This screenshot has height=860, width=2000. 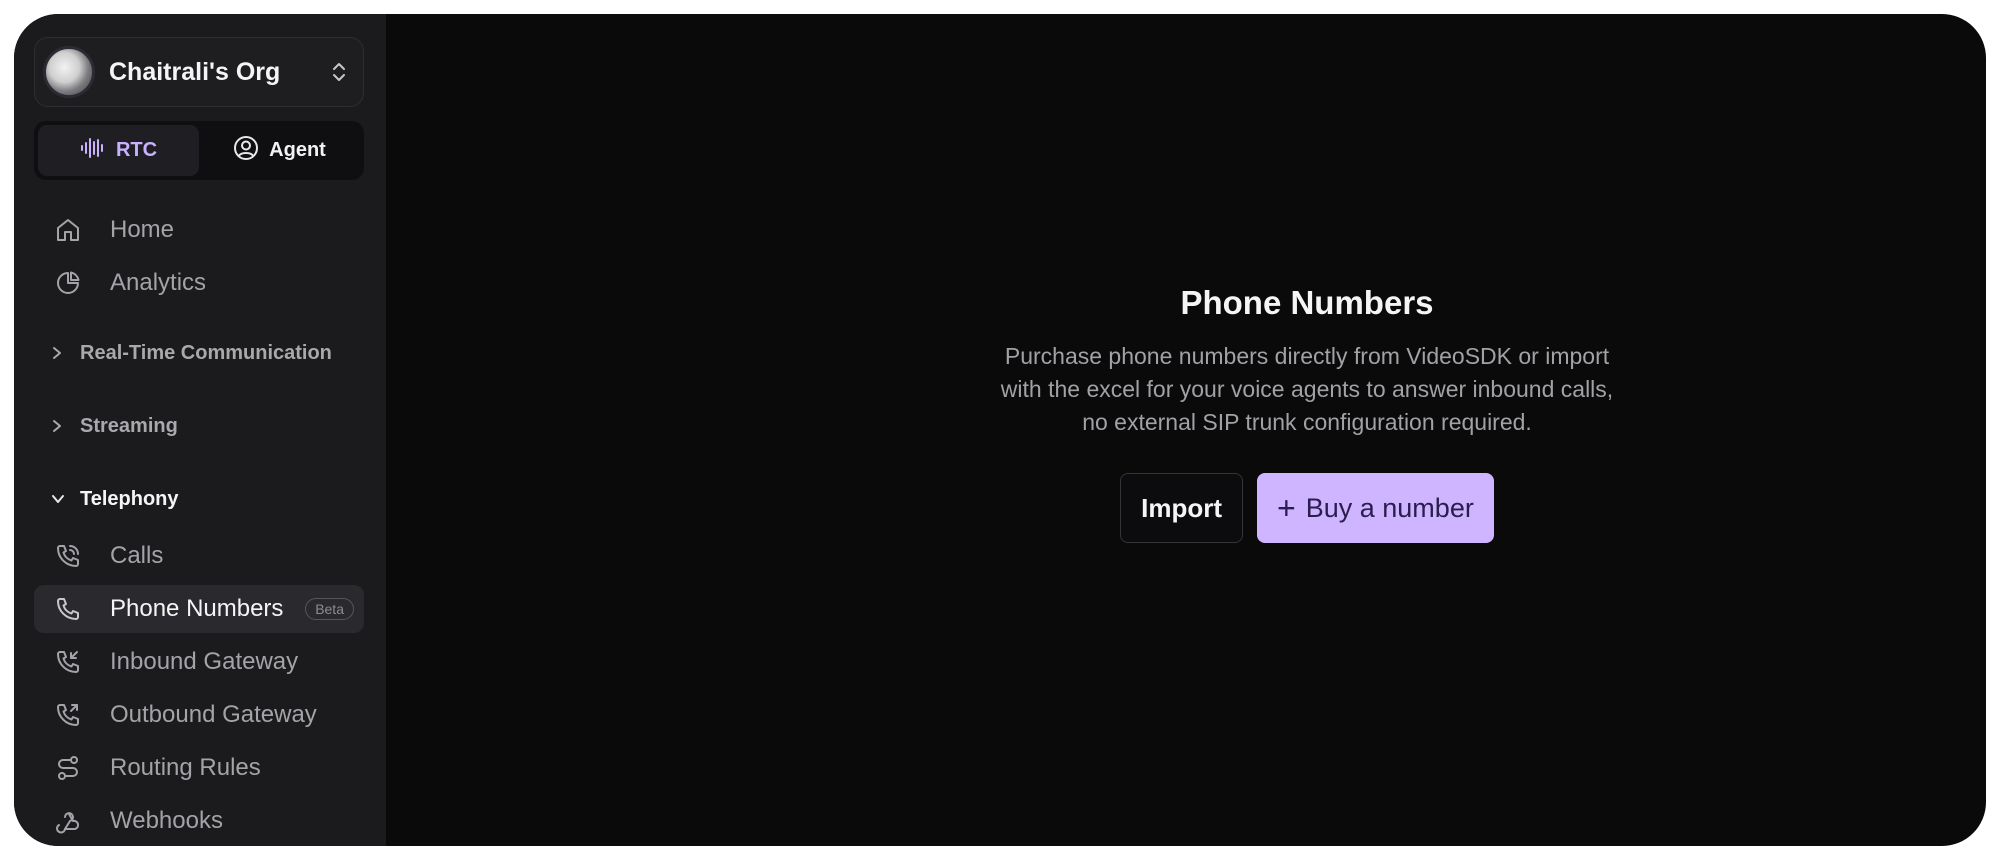 I want to click on nav-item-inbound-gateway: Inbound Gateway, so click(x=199, y=662).